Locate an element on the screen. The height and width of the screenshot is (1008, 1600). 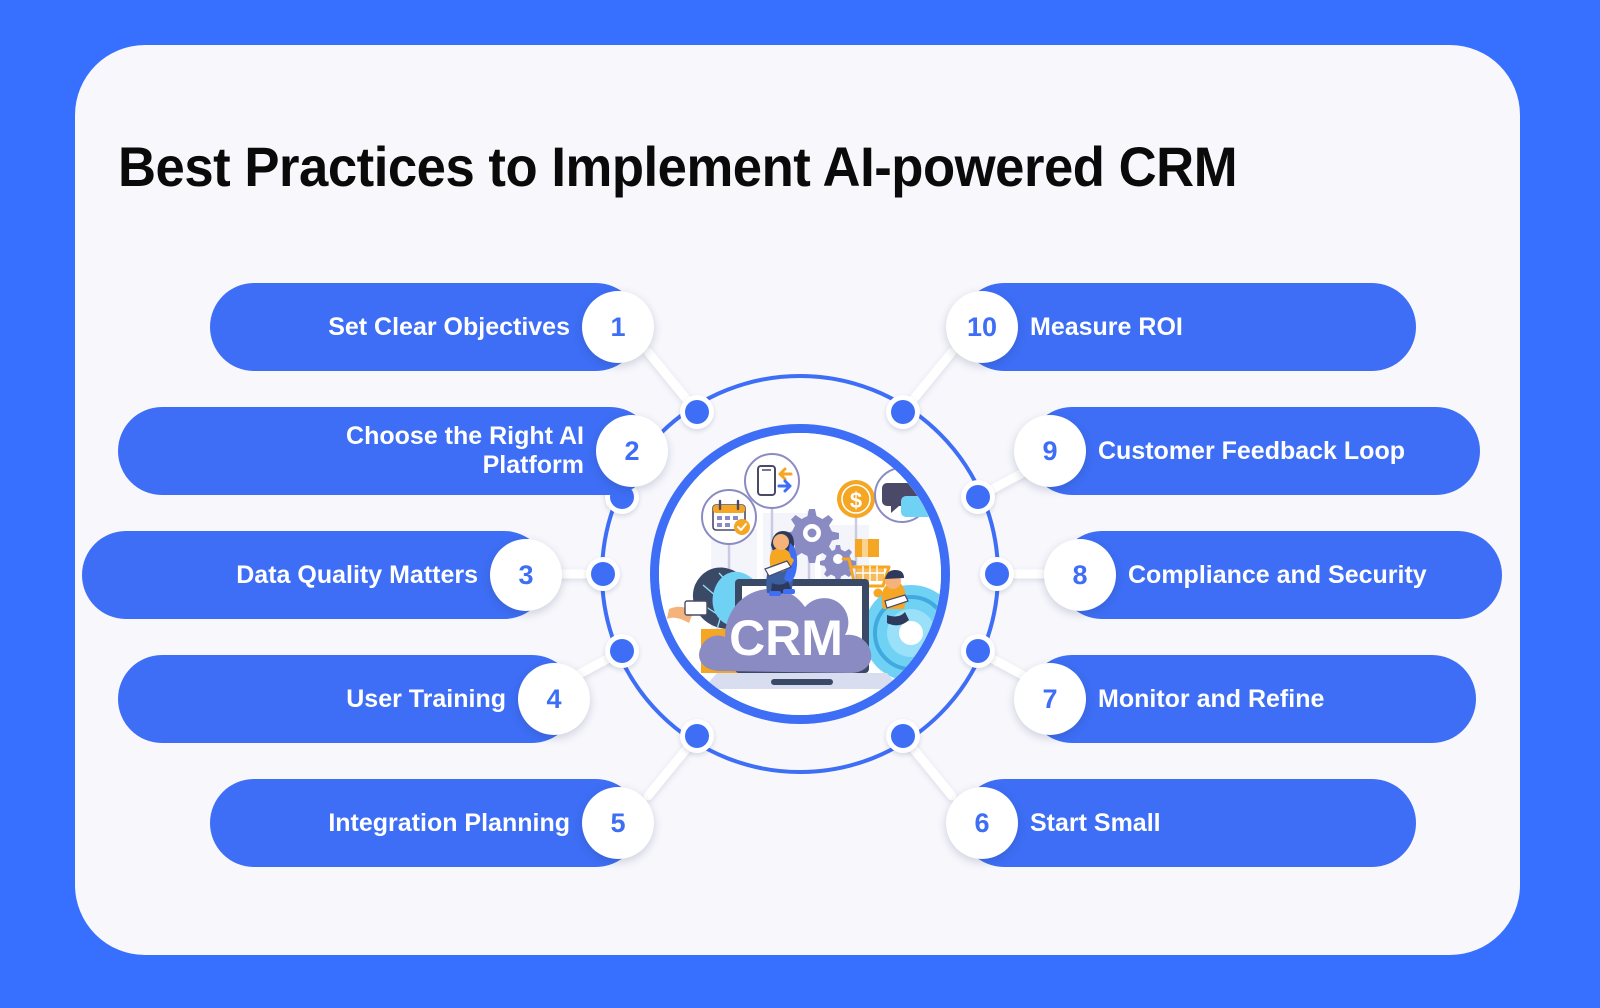
mobile-transfer-icon is located at coordinates (772, 481).